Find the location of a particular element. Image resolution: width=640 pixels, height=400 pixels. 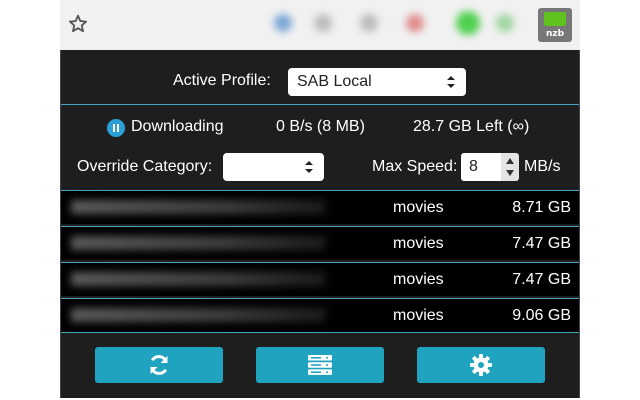

active-profile-value: SAB Local is located at coordinates (334, 81).